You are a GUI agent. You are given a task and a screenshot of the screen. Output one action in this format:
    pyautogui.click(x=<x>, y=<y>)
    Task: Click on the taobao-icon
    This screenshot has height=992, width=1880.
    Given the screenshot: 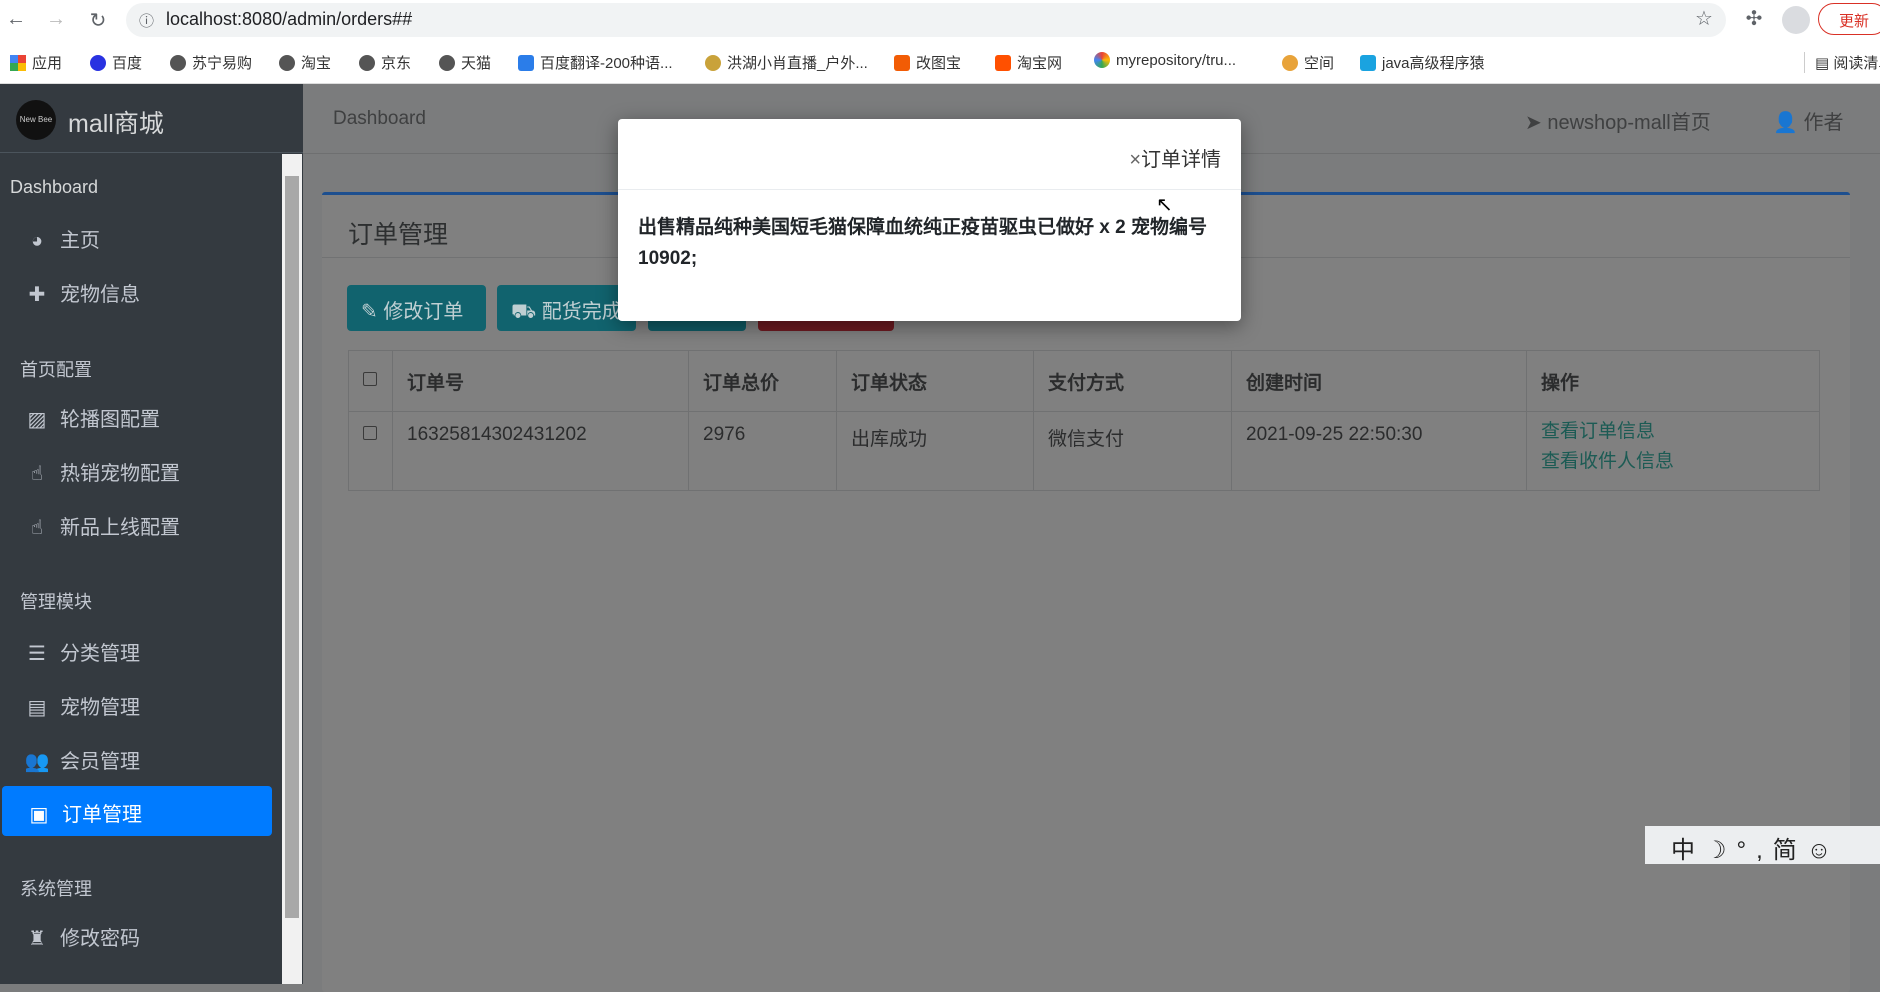 What is the action you would take?
    pyautogui.click(x=1003, y=63)
    